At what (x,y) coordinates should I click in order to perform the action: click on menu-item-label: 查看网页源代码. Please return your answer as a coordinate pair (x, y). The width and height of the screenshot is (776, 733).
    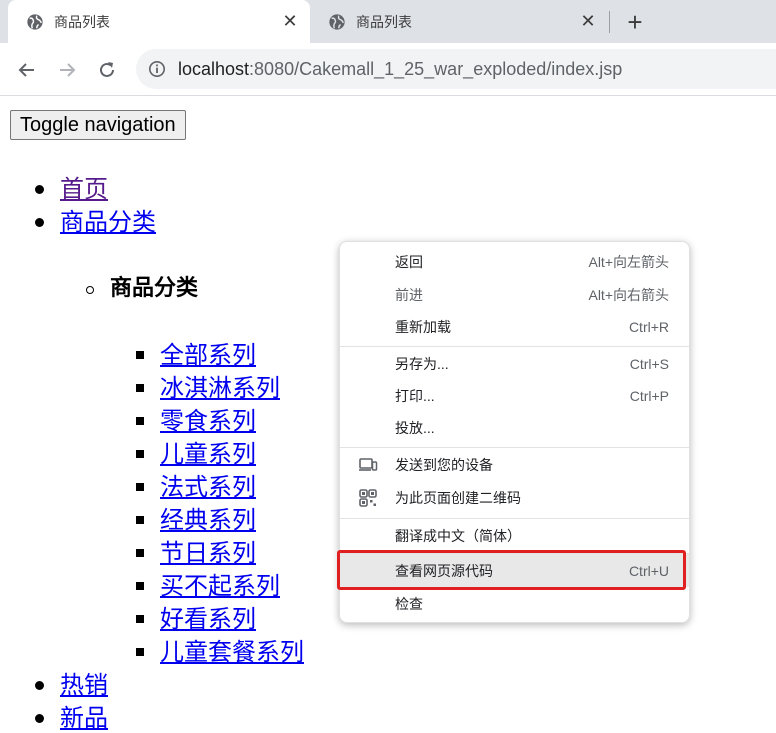
    Looking at the image, I should click on (444, 570).